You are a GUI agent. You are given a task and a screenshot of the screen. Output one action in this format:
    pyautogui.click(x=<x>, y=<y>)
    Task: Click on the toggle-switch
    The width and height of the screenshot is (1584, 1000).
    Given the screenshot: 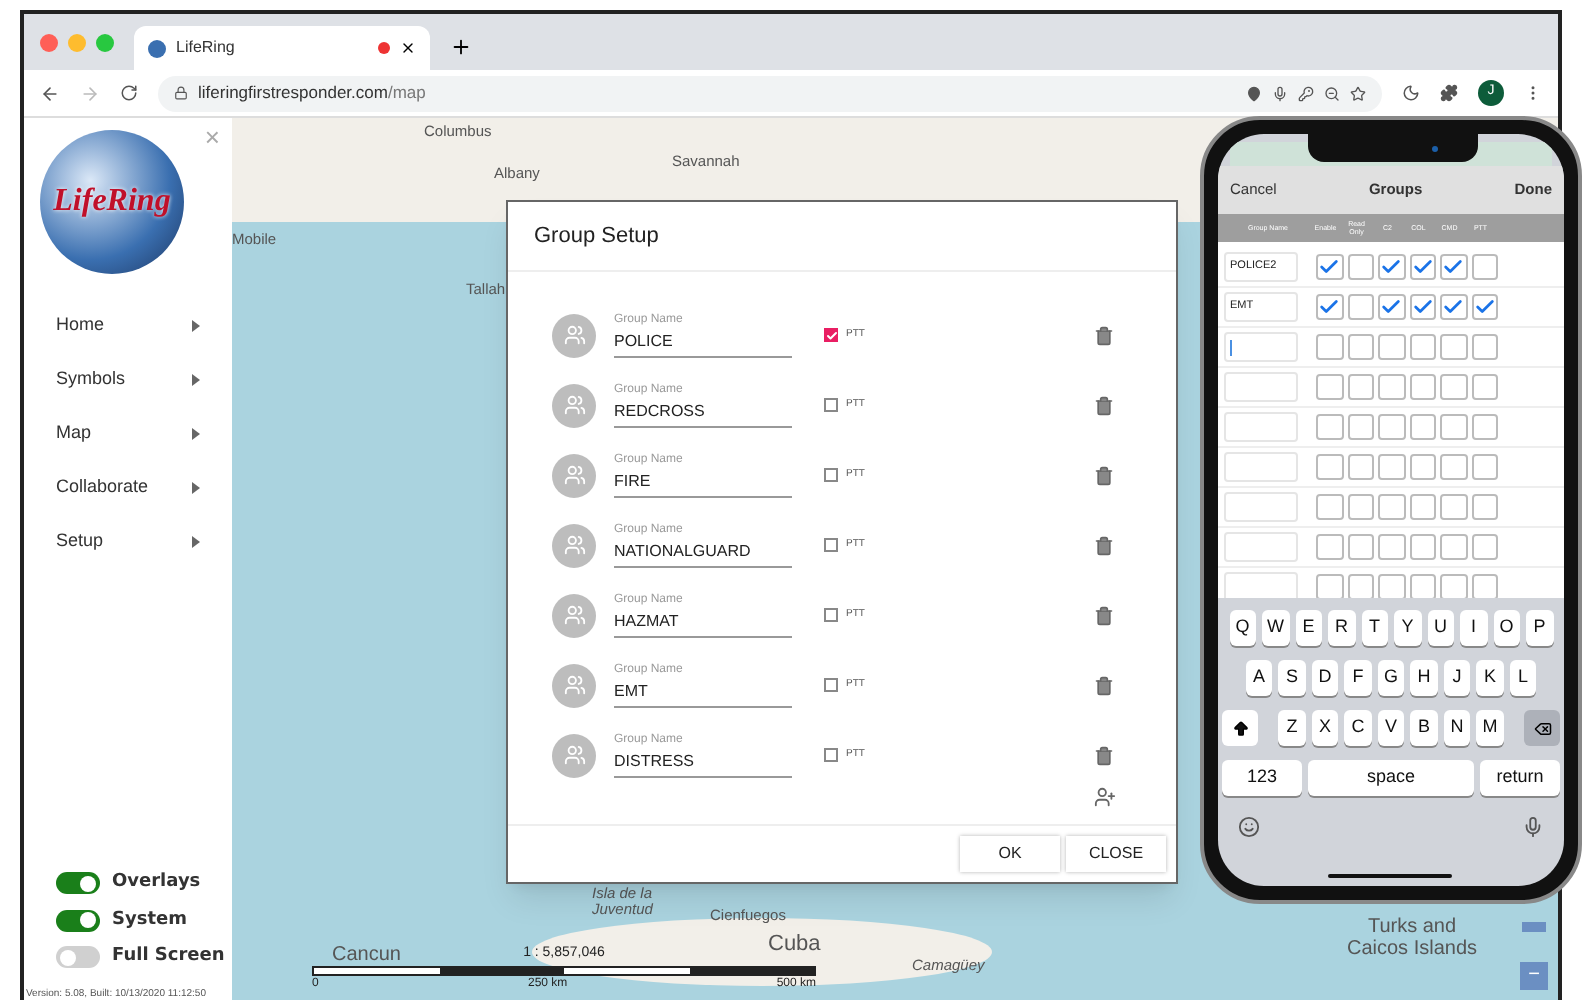 What is the action you would take?
    pyautogui.click(x=78, y=883)
    